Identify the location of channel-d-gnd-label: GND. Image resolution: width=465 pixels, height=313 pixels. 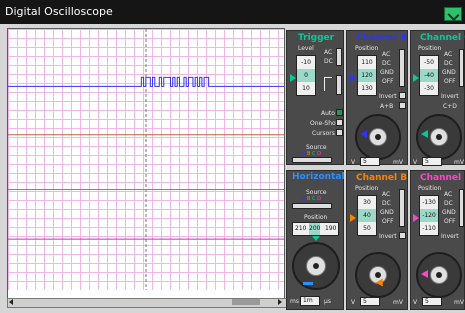
(449, 212).